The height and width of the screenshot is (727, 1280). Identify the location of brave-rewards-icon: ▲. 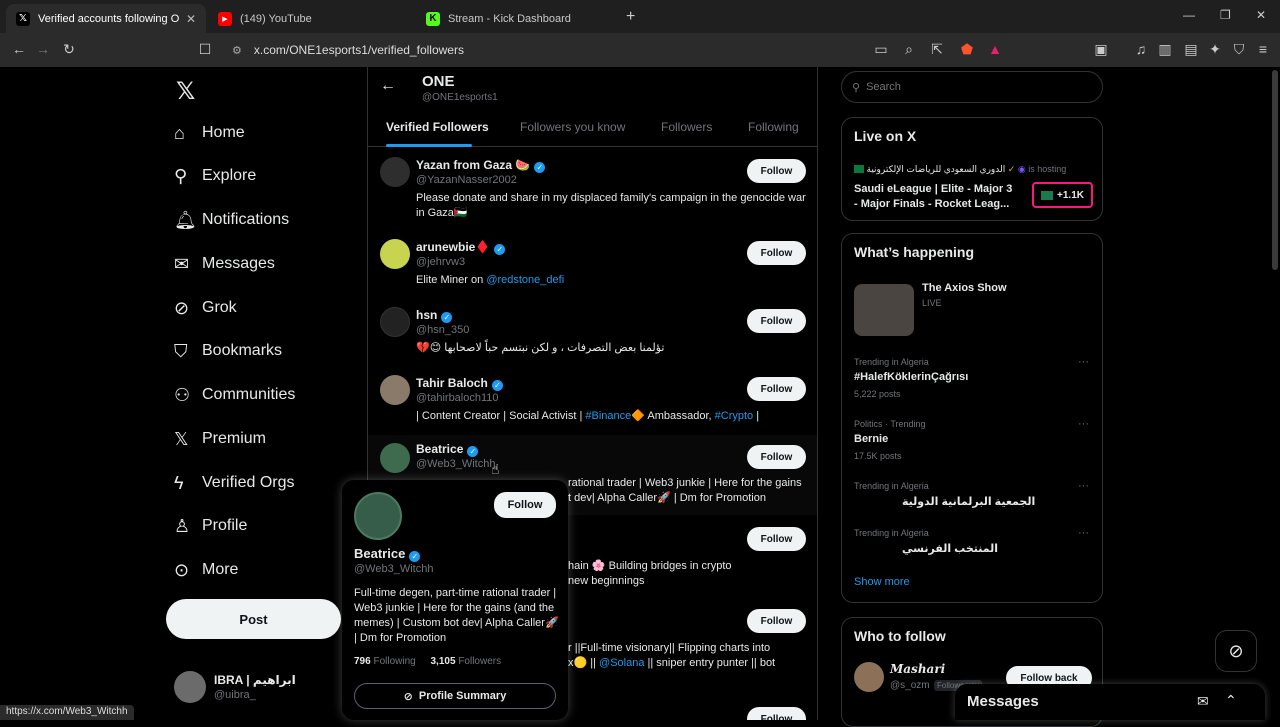
(995, 49).